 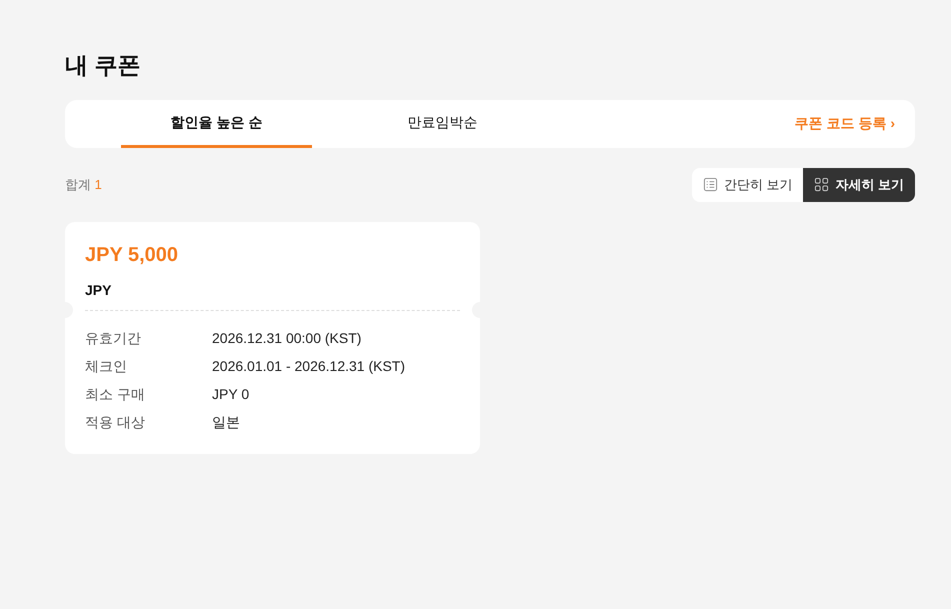 What do you see at coordinates (216, 124) in the screenshot?
I see `sort-tab: 할인율 높은 순` at bounding box center [216, 124].